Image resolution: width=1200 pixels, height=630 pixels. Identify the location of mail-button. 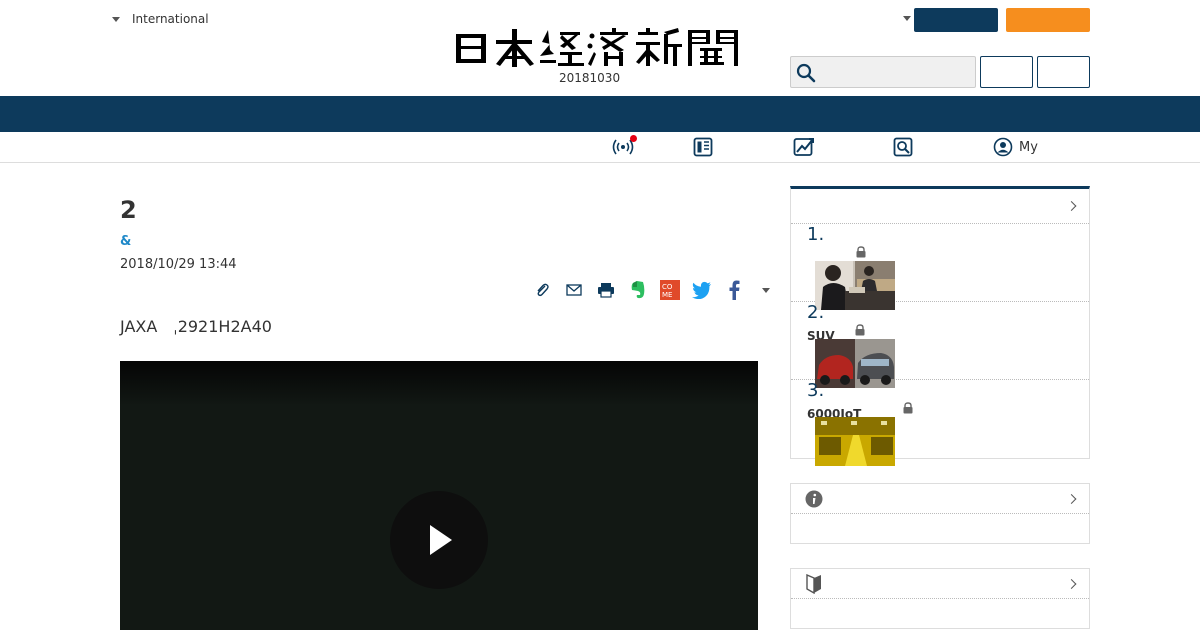
(574, 290).